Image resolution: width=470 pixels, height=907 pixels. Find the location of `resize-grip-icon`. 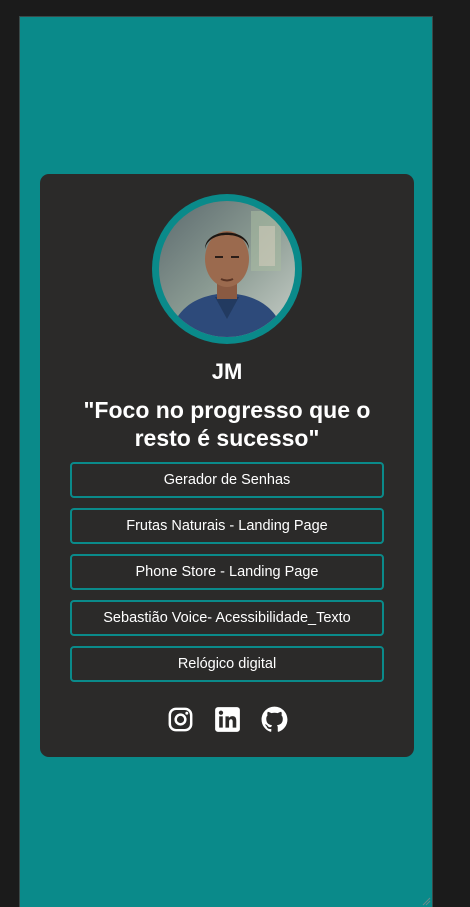

resize-grip-icon is located at coordinates (426, 901).